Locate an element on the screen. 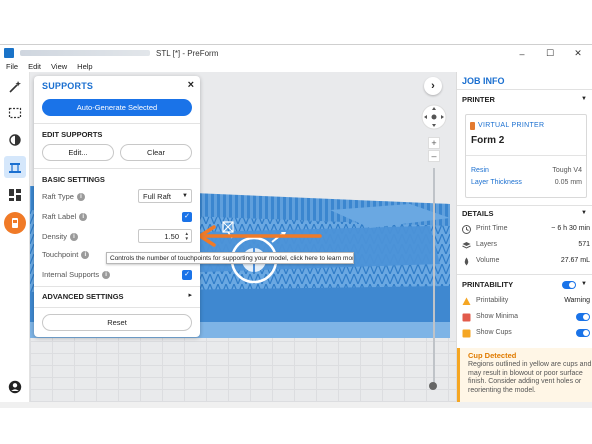 The width and height of the screenshot is (592, 444). window-title: STL [*] - PreForm is located at coordinates (187, 53).